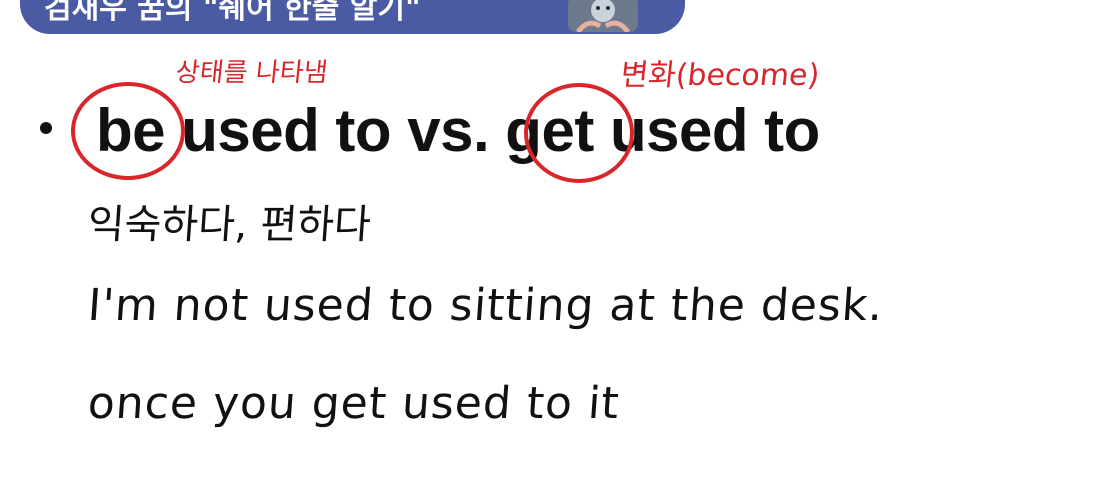  What do you see at coordinates (232, 13) in the screenshot?
I see `header-title: 검새우 꿈의 "쉐어 한줄 알기"` at bounding box center [232, 13].